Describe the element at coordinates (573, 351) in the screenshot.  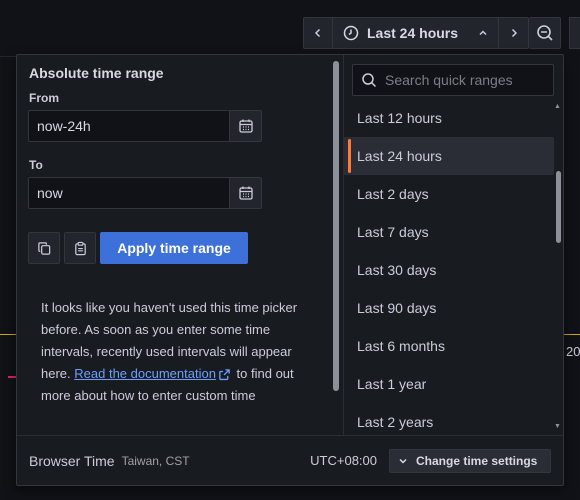
I see `axis-label: 20` at that location.